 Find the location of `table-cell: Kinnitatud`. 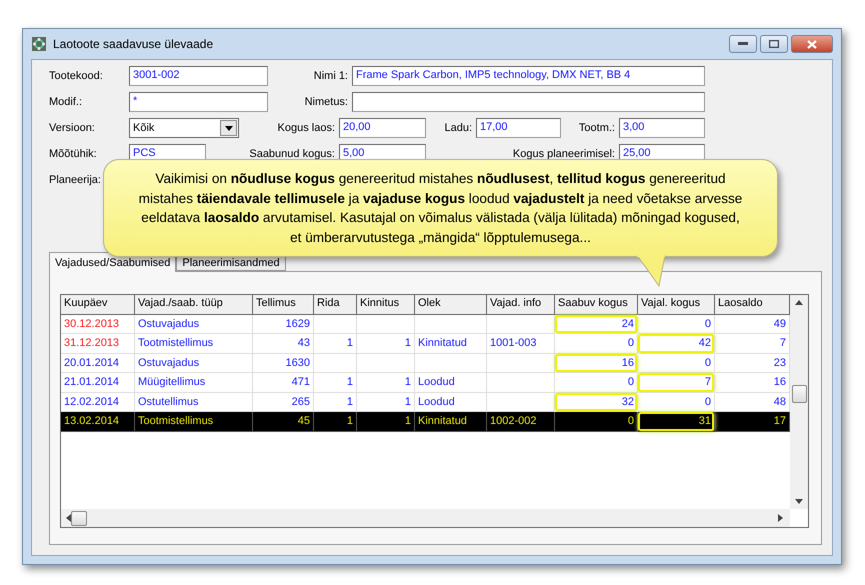

table-cell: Kinnitatud is located at coordinates (451, 422).